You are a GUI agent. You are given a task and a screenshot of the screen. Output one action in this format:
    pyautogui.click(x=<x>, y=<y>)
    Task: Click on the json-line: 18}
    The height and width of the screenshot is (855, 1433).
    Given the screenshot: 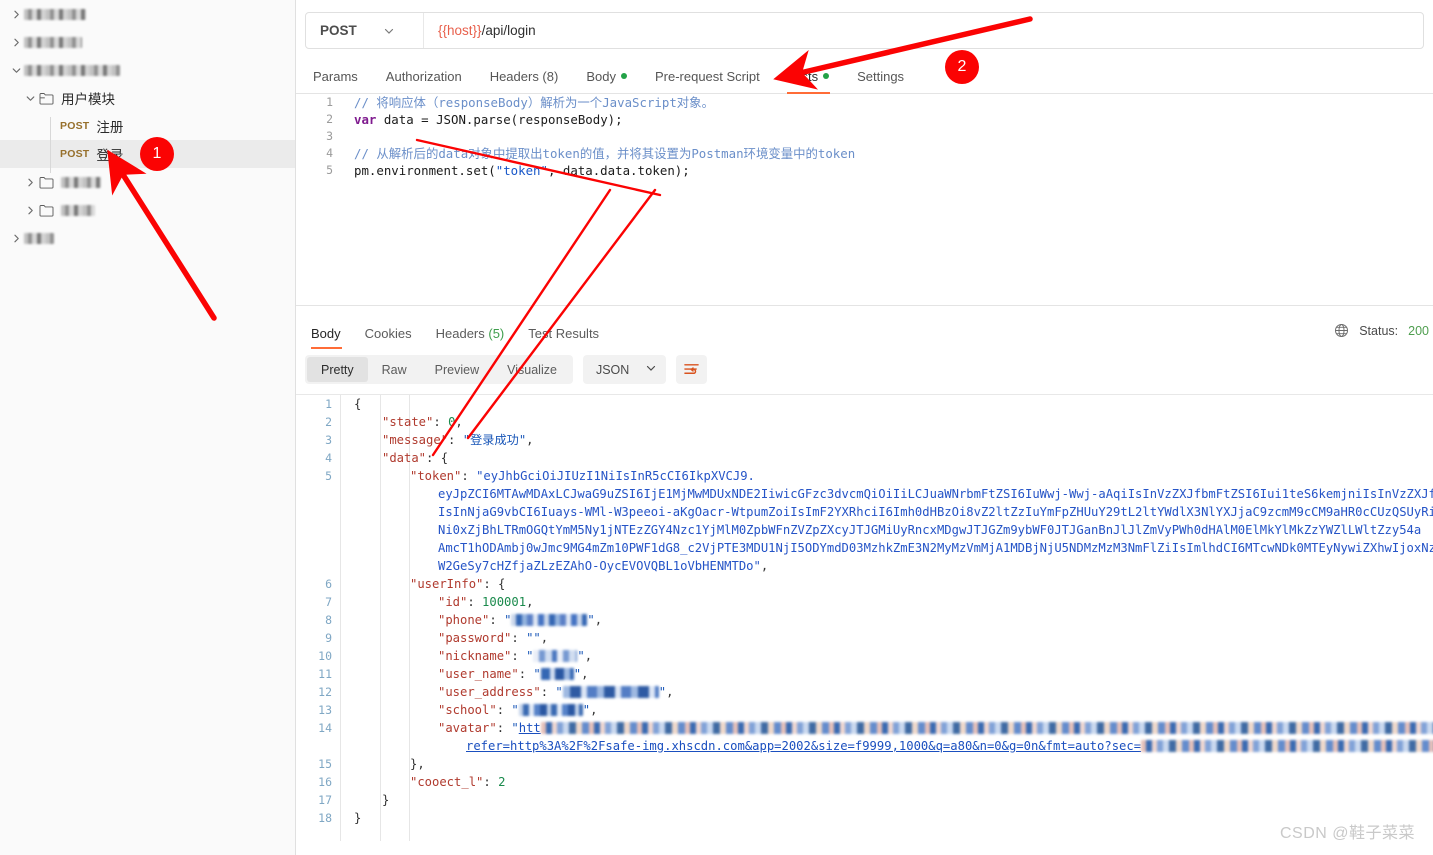 What is the action you would take?
    pyautogui.click(x=864, y=818)
    